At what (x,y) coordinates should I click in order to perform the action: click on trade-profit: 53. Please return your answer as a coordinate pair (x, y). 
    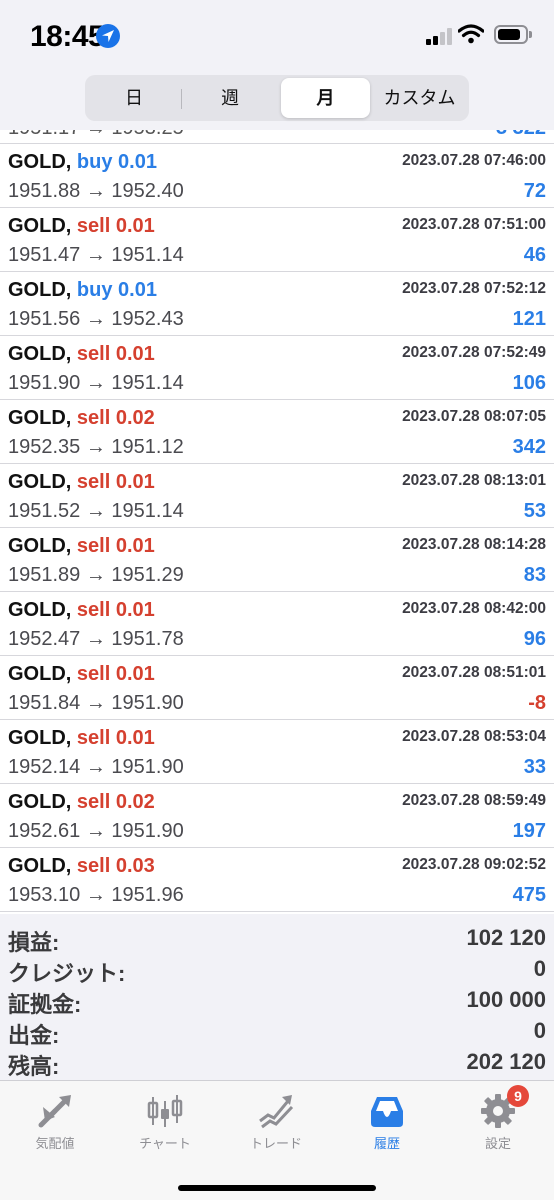
    Looking at the image, I should click on (534, 511).